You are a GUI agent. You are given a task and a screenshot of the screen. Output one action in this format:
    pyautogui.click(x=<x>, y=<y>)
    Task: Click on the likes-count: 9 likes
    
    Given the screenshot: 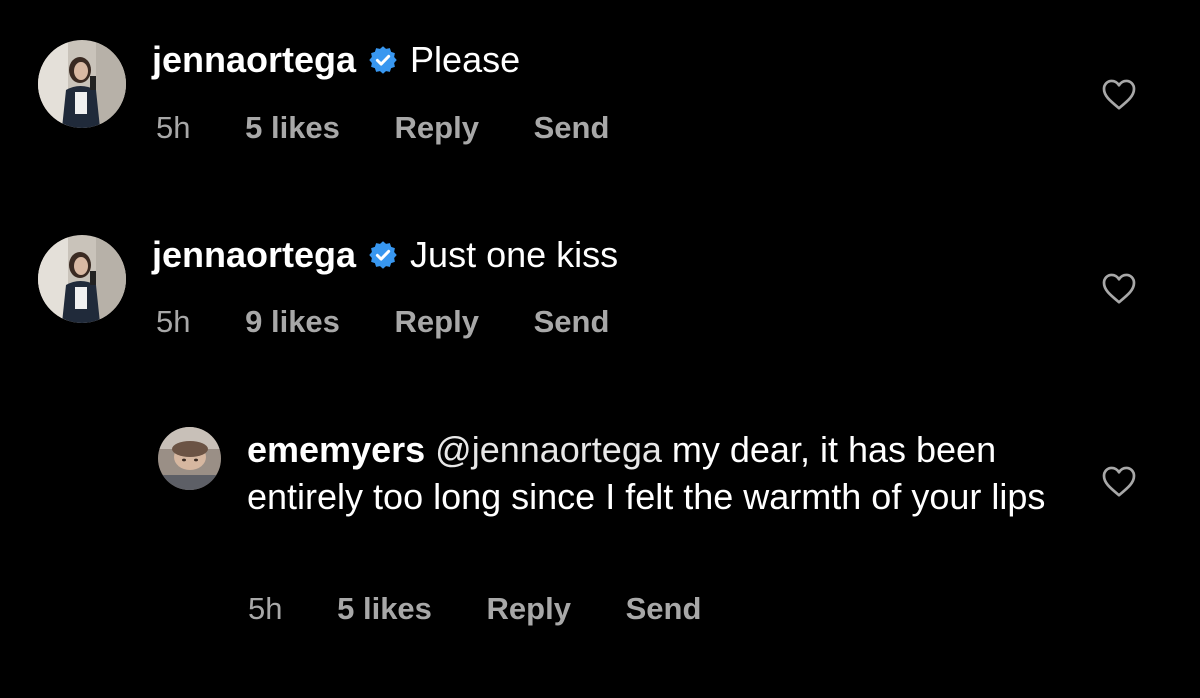 What is the action you would take?
    pyautogui.click(x=292, y=321)
    